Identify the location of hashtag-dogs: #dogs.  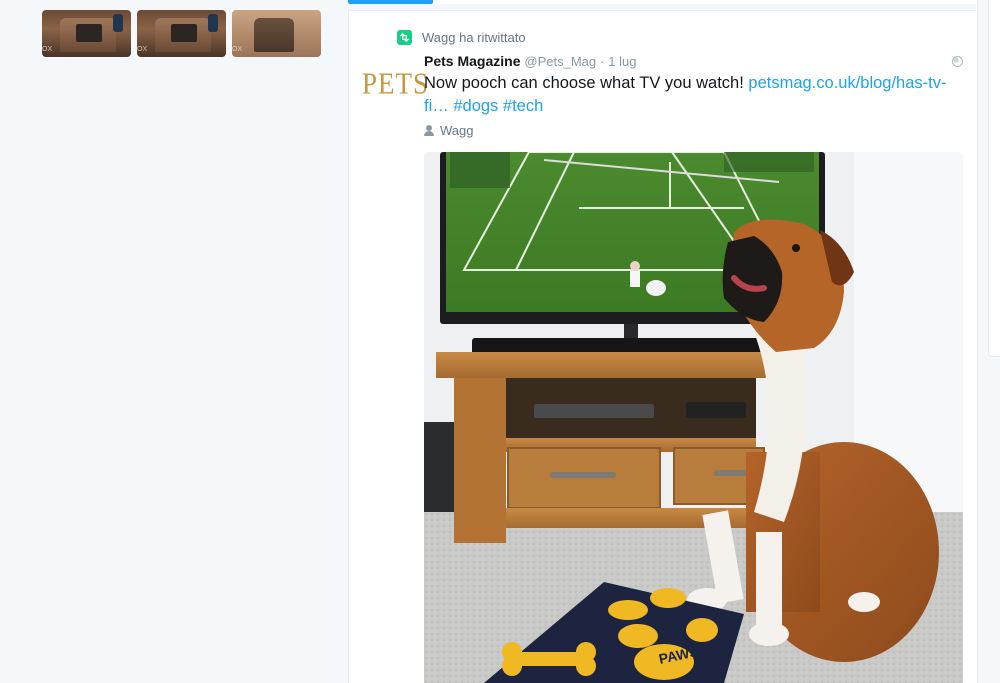
(475, 106).